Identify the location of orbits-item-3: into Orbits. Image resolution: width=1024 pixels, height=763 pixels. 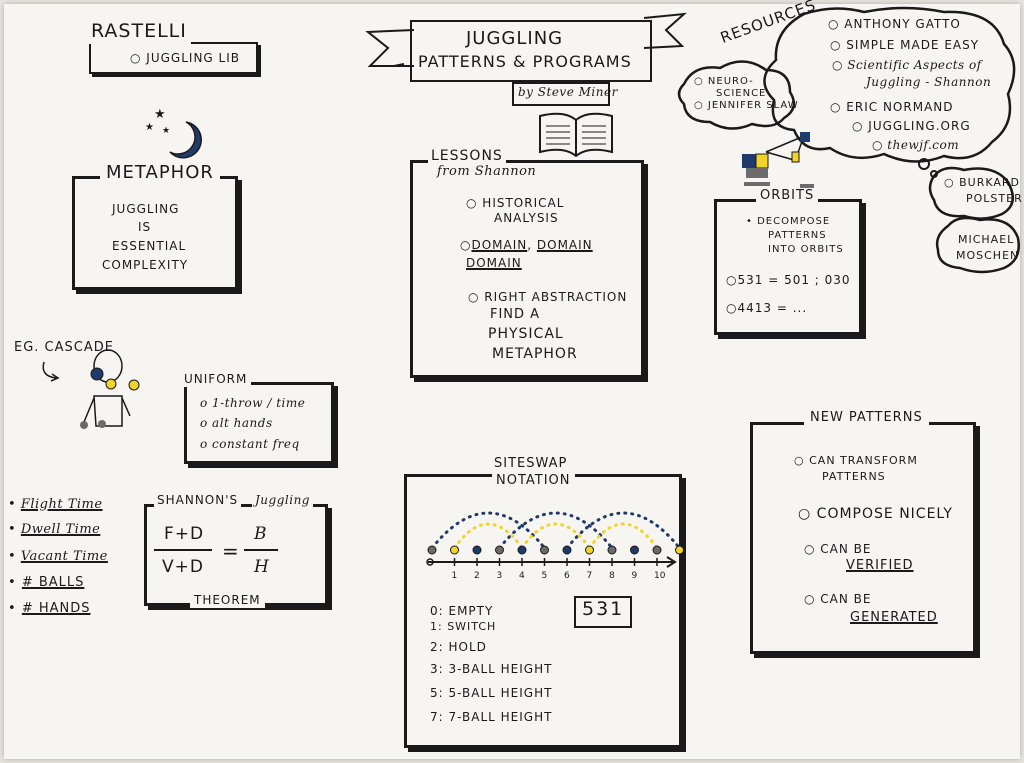
(806, 249).